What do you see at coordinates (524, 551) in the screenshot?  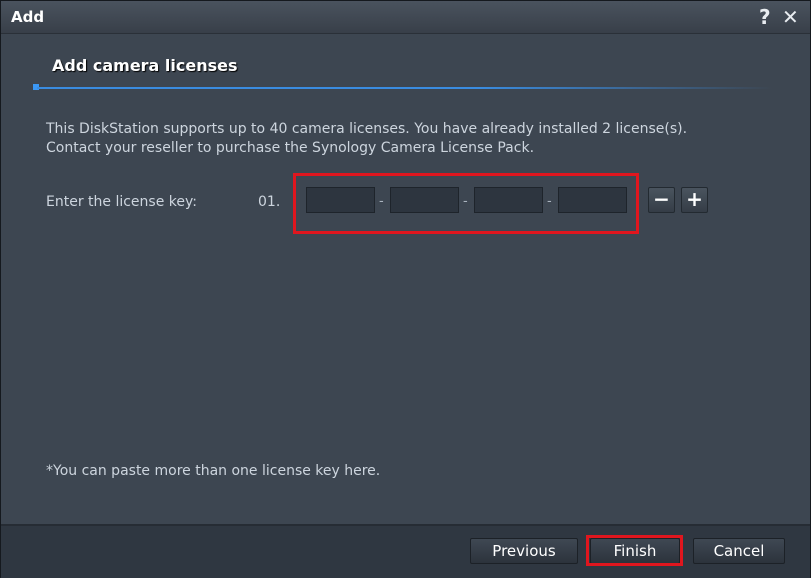 I see `previous-button: Previous` at bounding box center [524, 551].